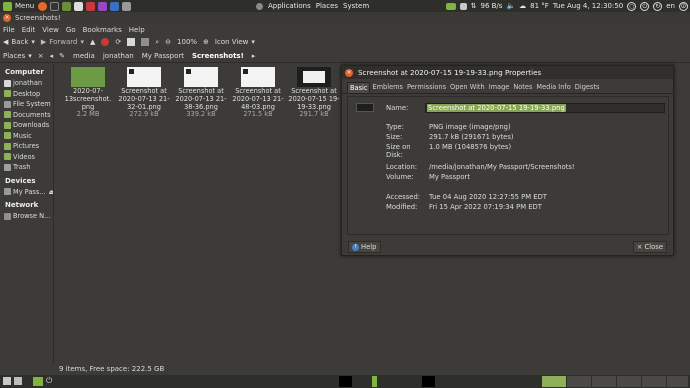 The height and width of the screenshot is (388, 690). I want to click on stop-icon, so click(105, 42).